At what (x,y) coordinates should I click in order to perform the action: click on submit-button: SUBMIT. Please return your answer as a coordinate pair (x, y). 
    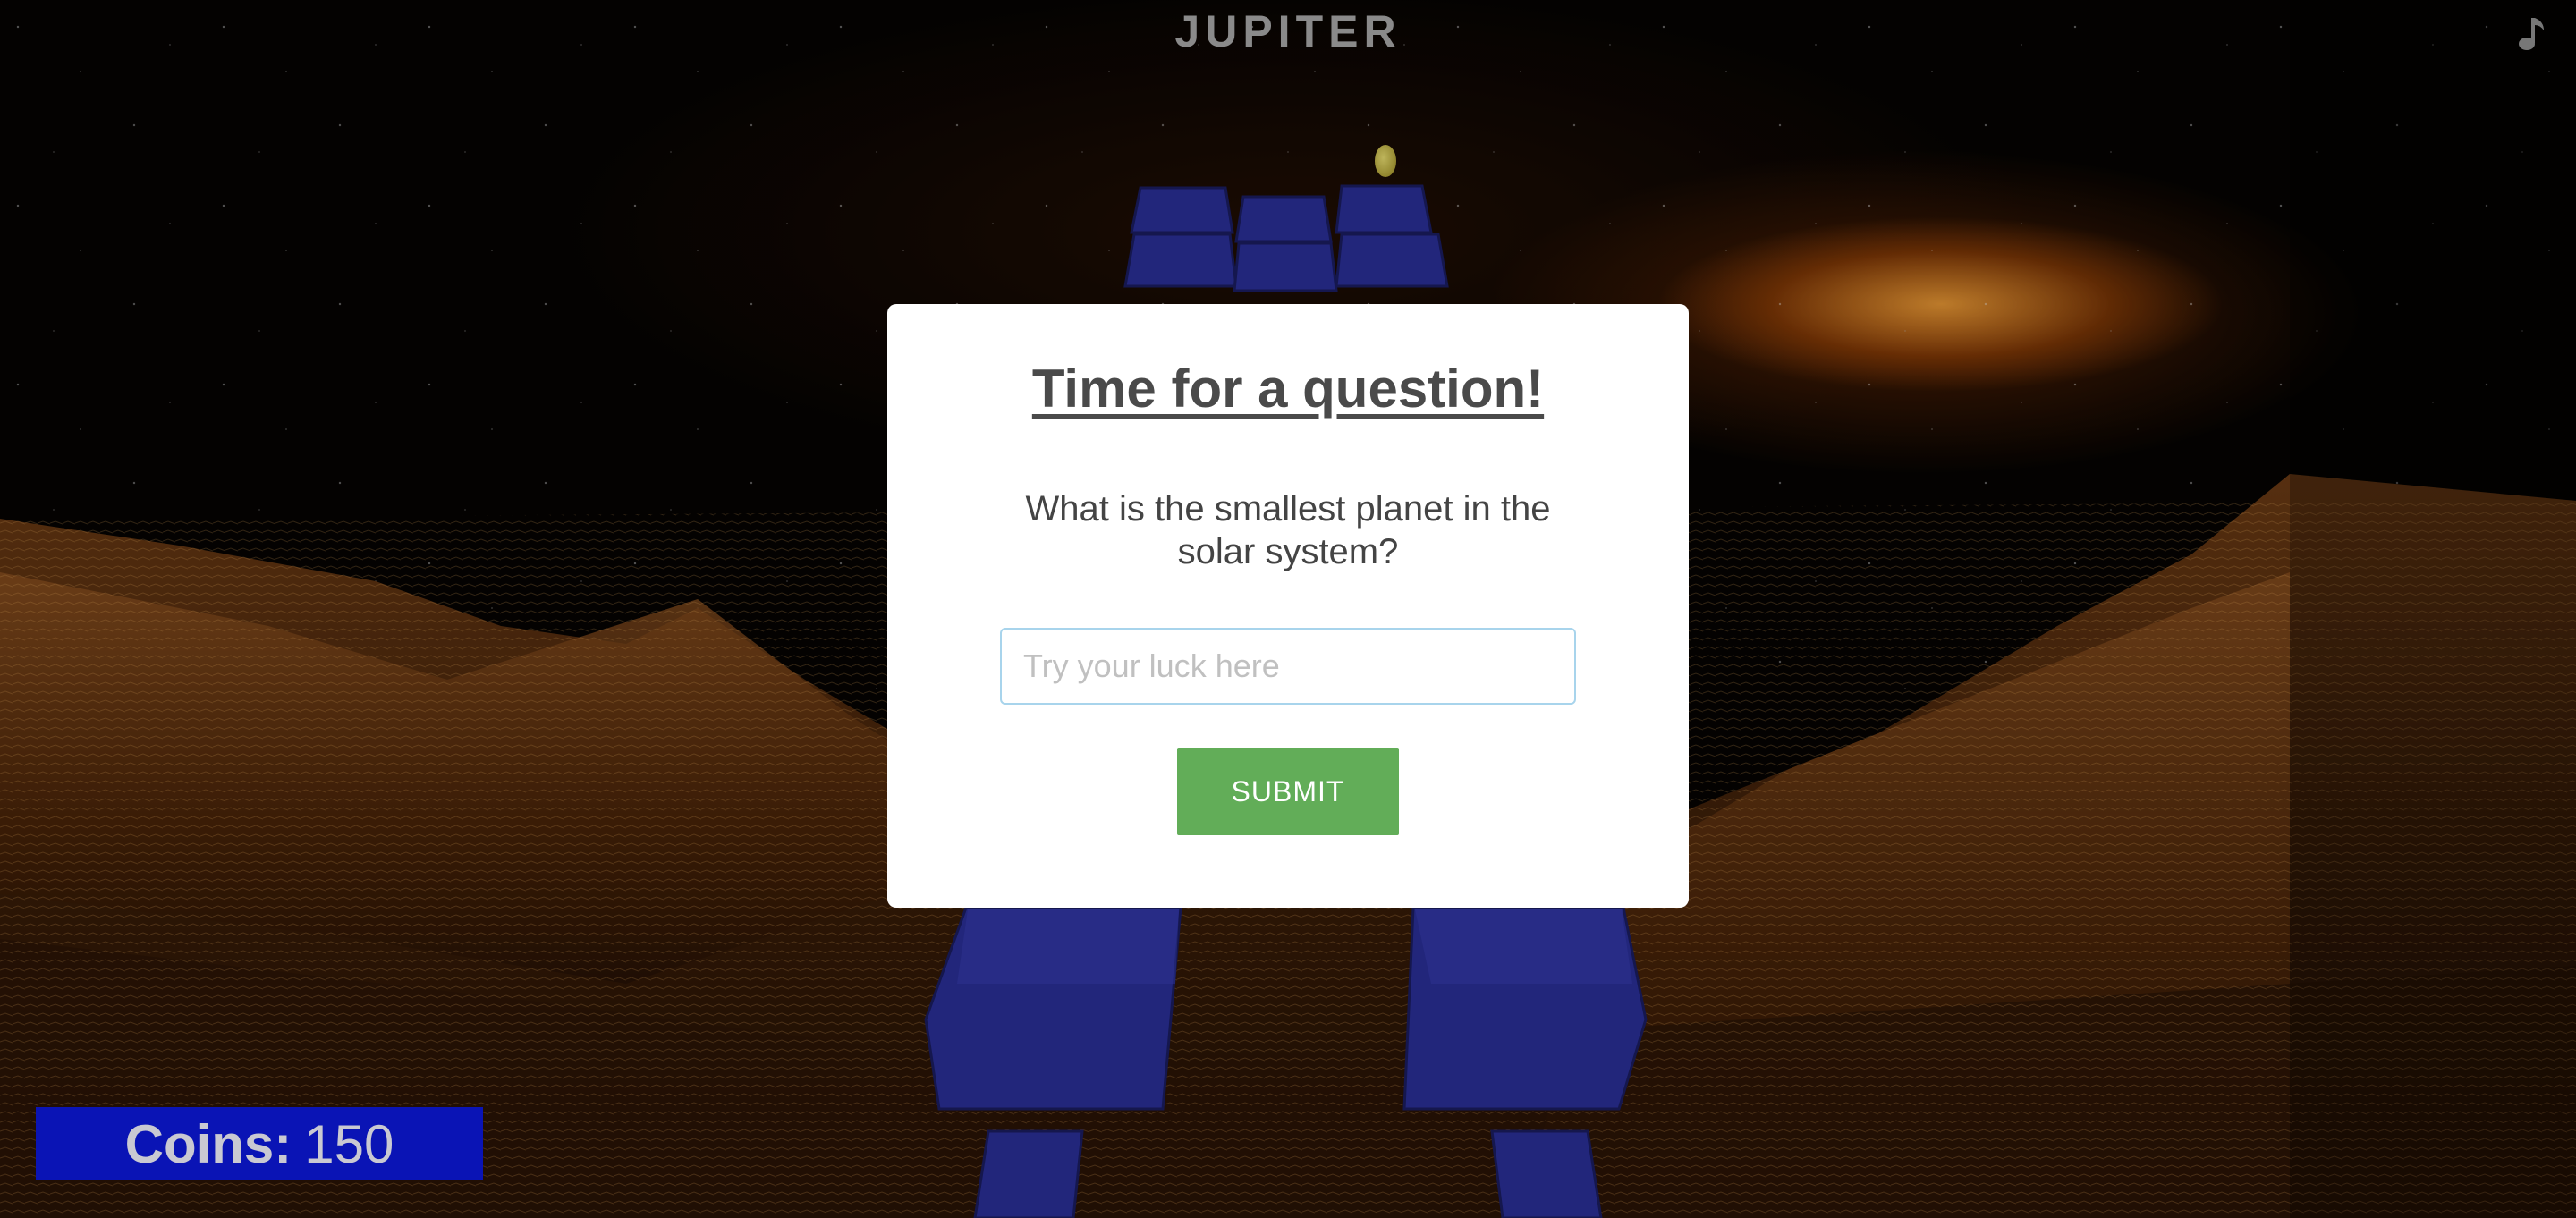
    Looking at the image, I should click on (1288, 791).